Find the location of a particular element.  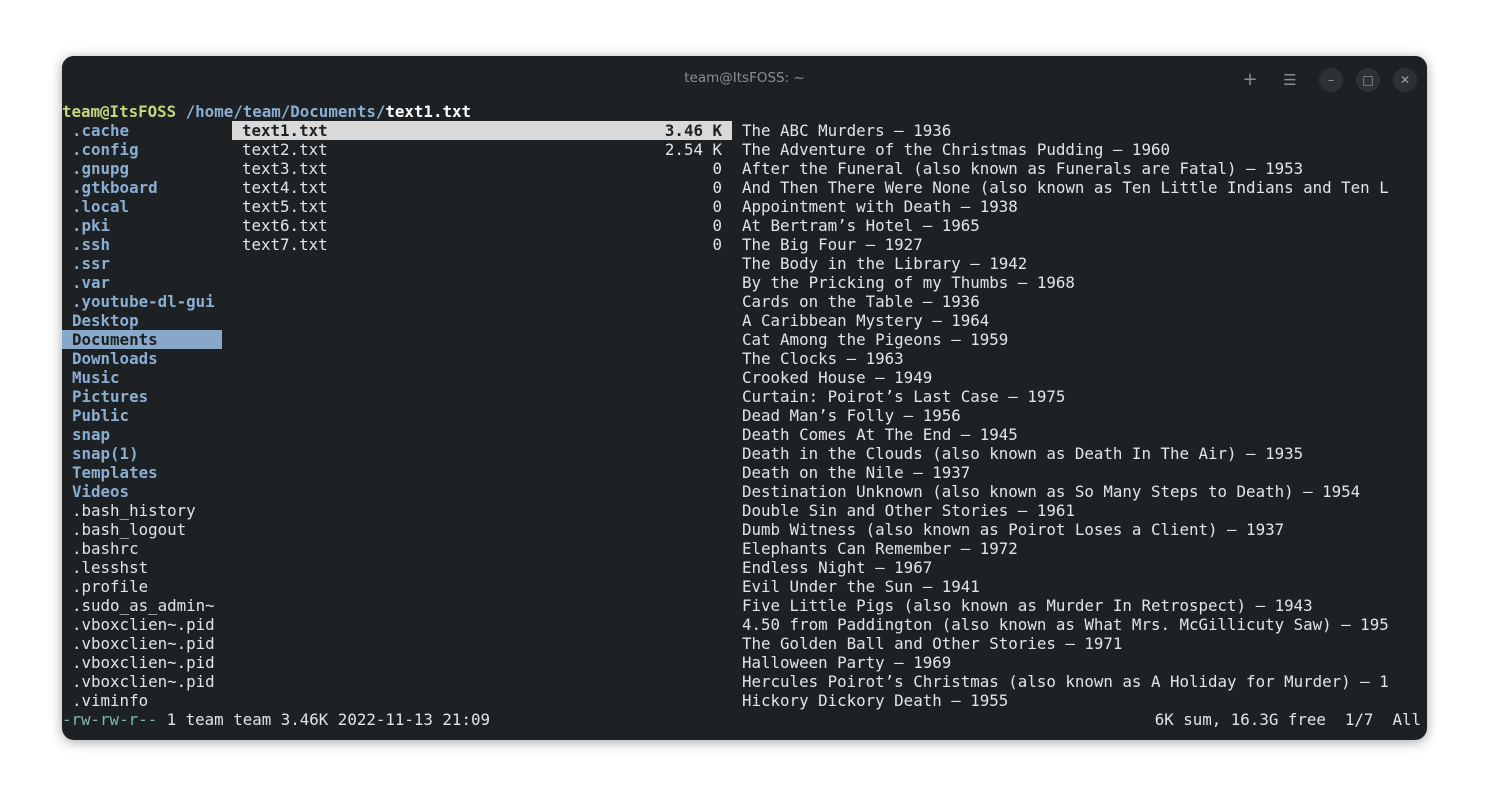

parent-entry: .sudo_as_admin~ is located at coordinates (142, 605).